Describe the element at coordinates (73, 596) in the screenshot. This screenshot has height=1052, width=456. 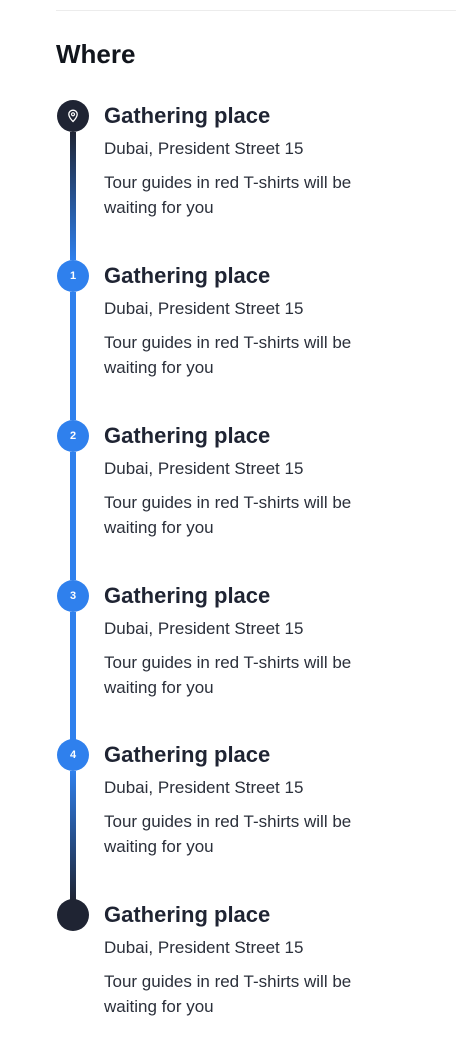
I see `stop-number-badge: 3` at that location.